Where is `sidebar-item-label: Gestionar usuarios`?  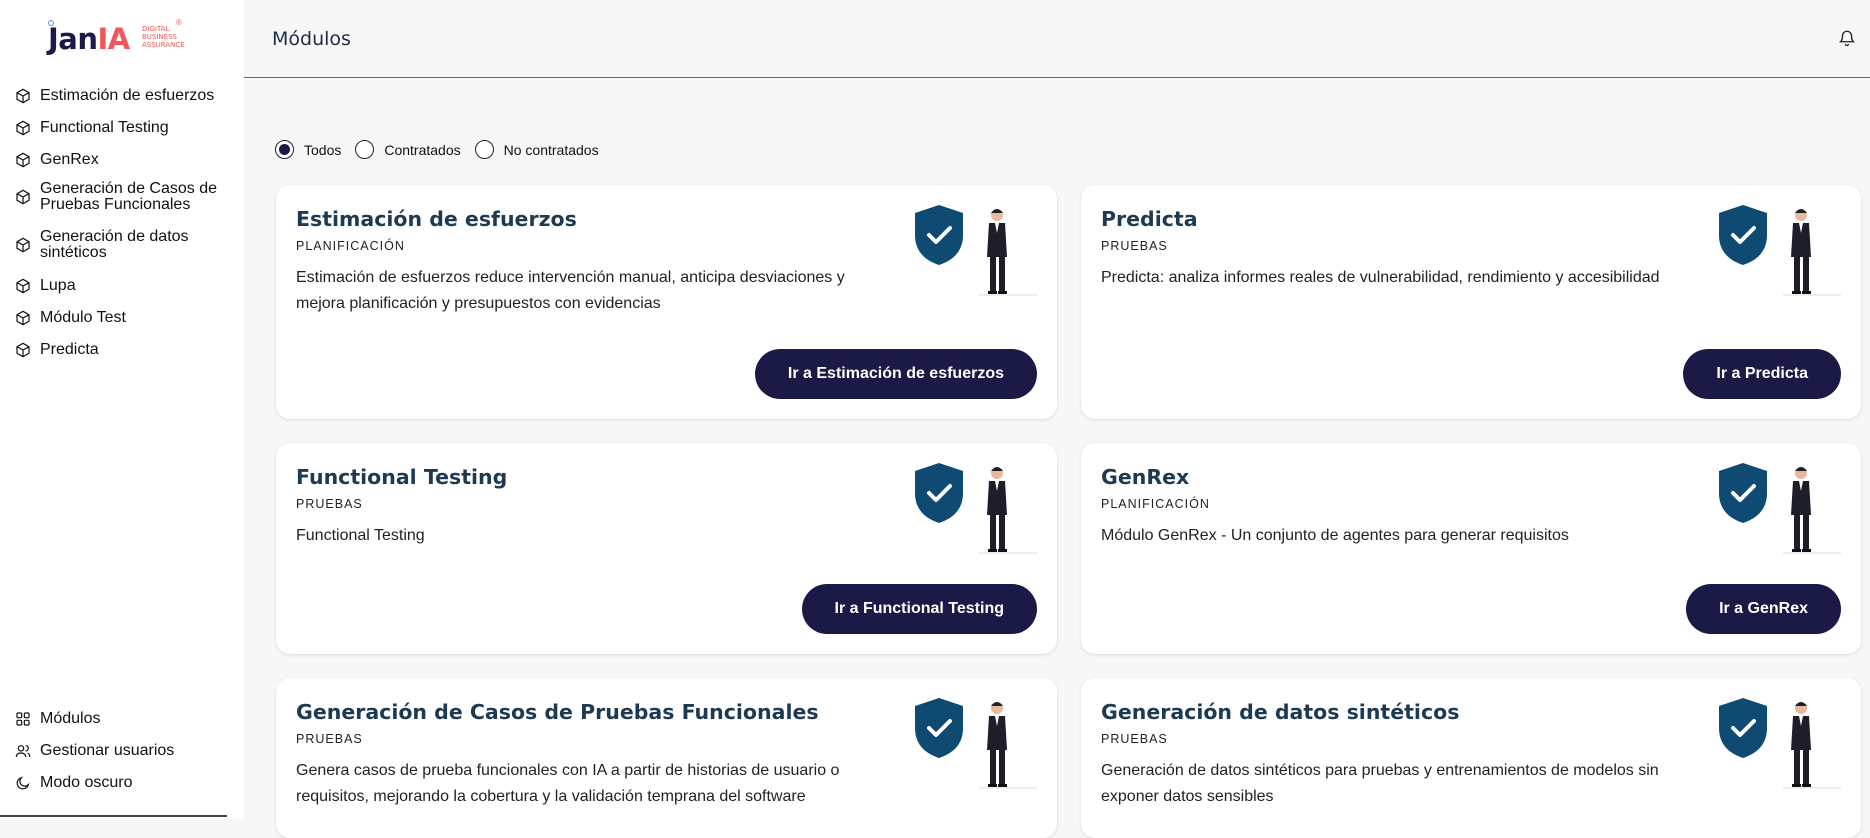
sidebar-item-label: Gestionar usuarios is located at coordinates (107, 750).